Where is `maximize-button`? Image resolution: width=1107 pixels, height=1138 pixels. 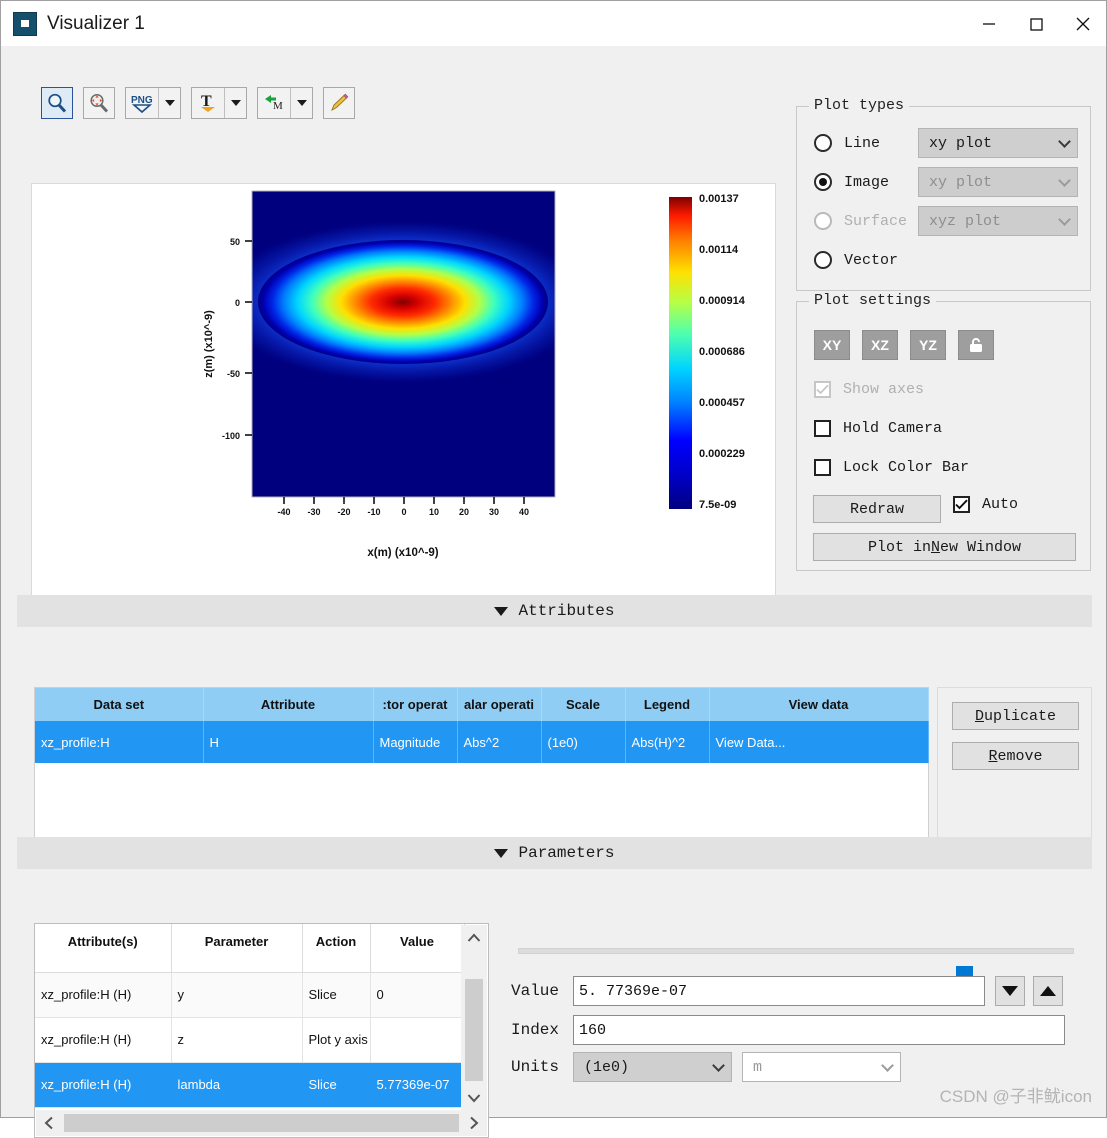 maximize-button is located at coordinates (1035, 23).